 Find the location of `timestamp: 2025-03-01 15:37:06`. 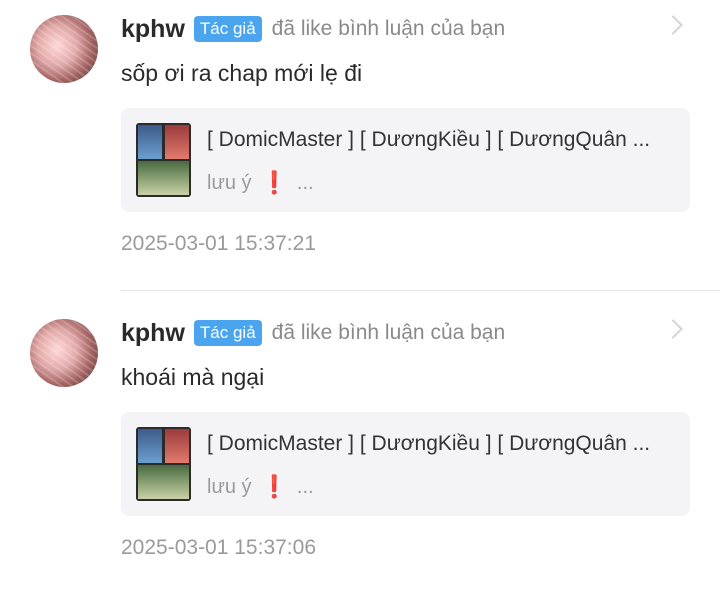

timestamp: 2025-03-01 15:37:06 is located at coordinates (218, 547).